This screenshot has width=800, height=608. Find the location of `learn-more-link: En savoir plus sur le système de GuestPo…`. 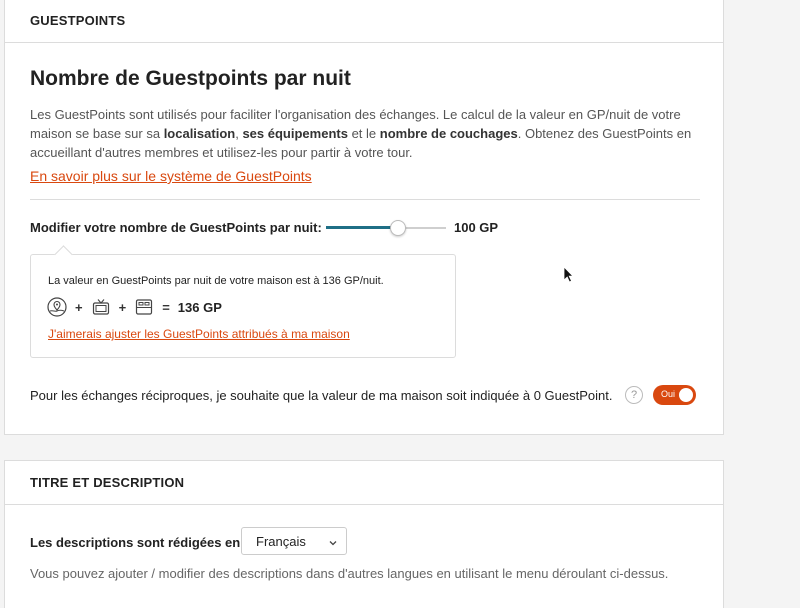

learn-more-link: En savoir plus sur le système de GuestPo… is located at coordinates (171, 176).